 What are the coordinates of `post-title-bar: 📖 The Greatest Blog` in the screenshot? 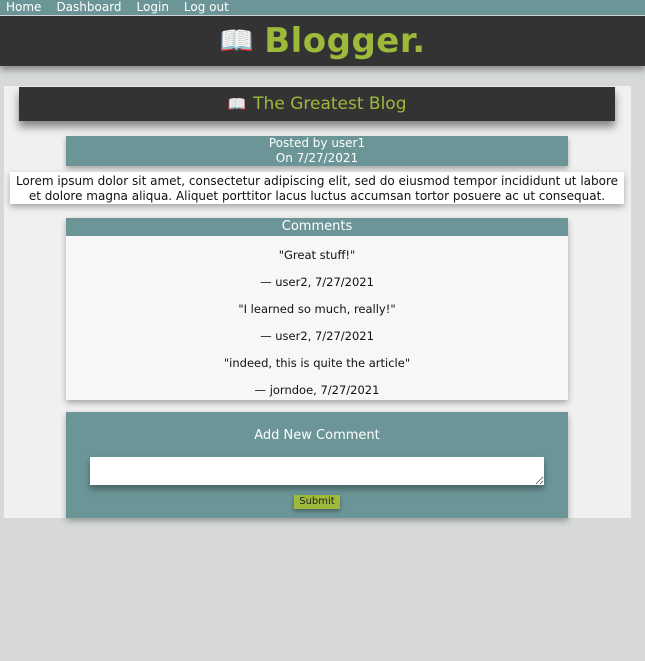 It's located at (317, 104).